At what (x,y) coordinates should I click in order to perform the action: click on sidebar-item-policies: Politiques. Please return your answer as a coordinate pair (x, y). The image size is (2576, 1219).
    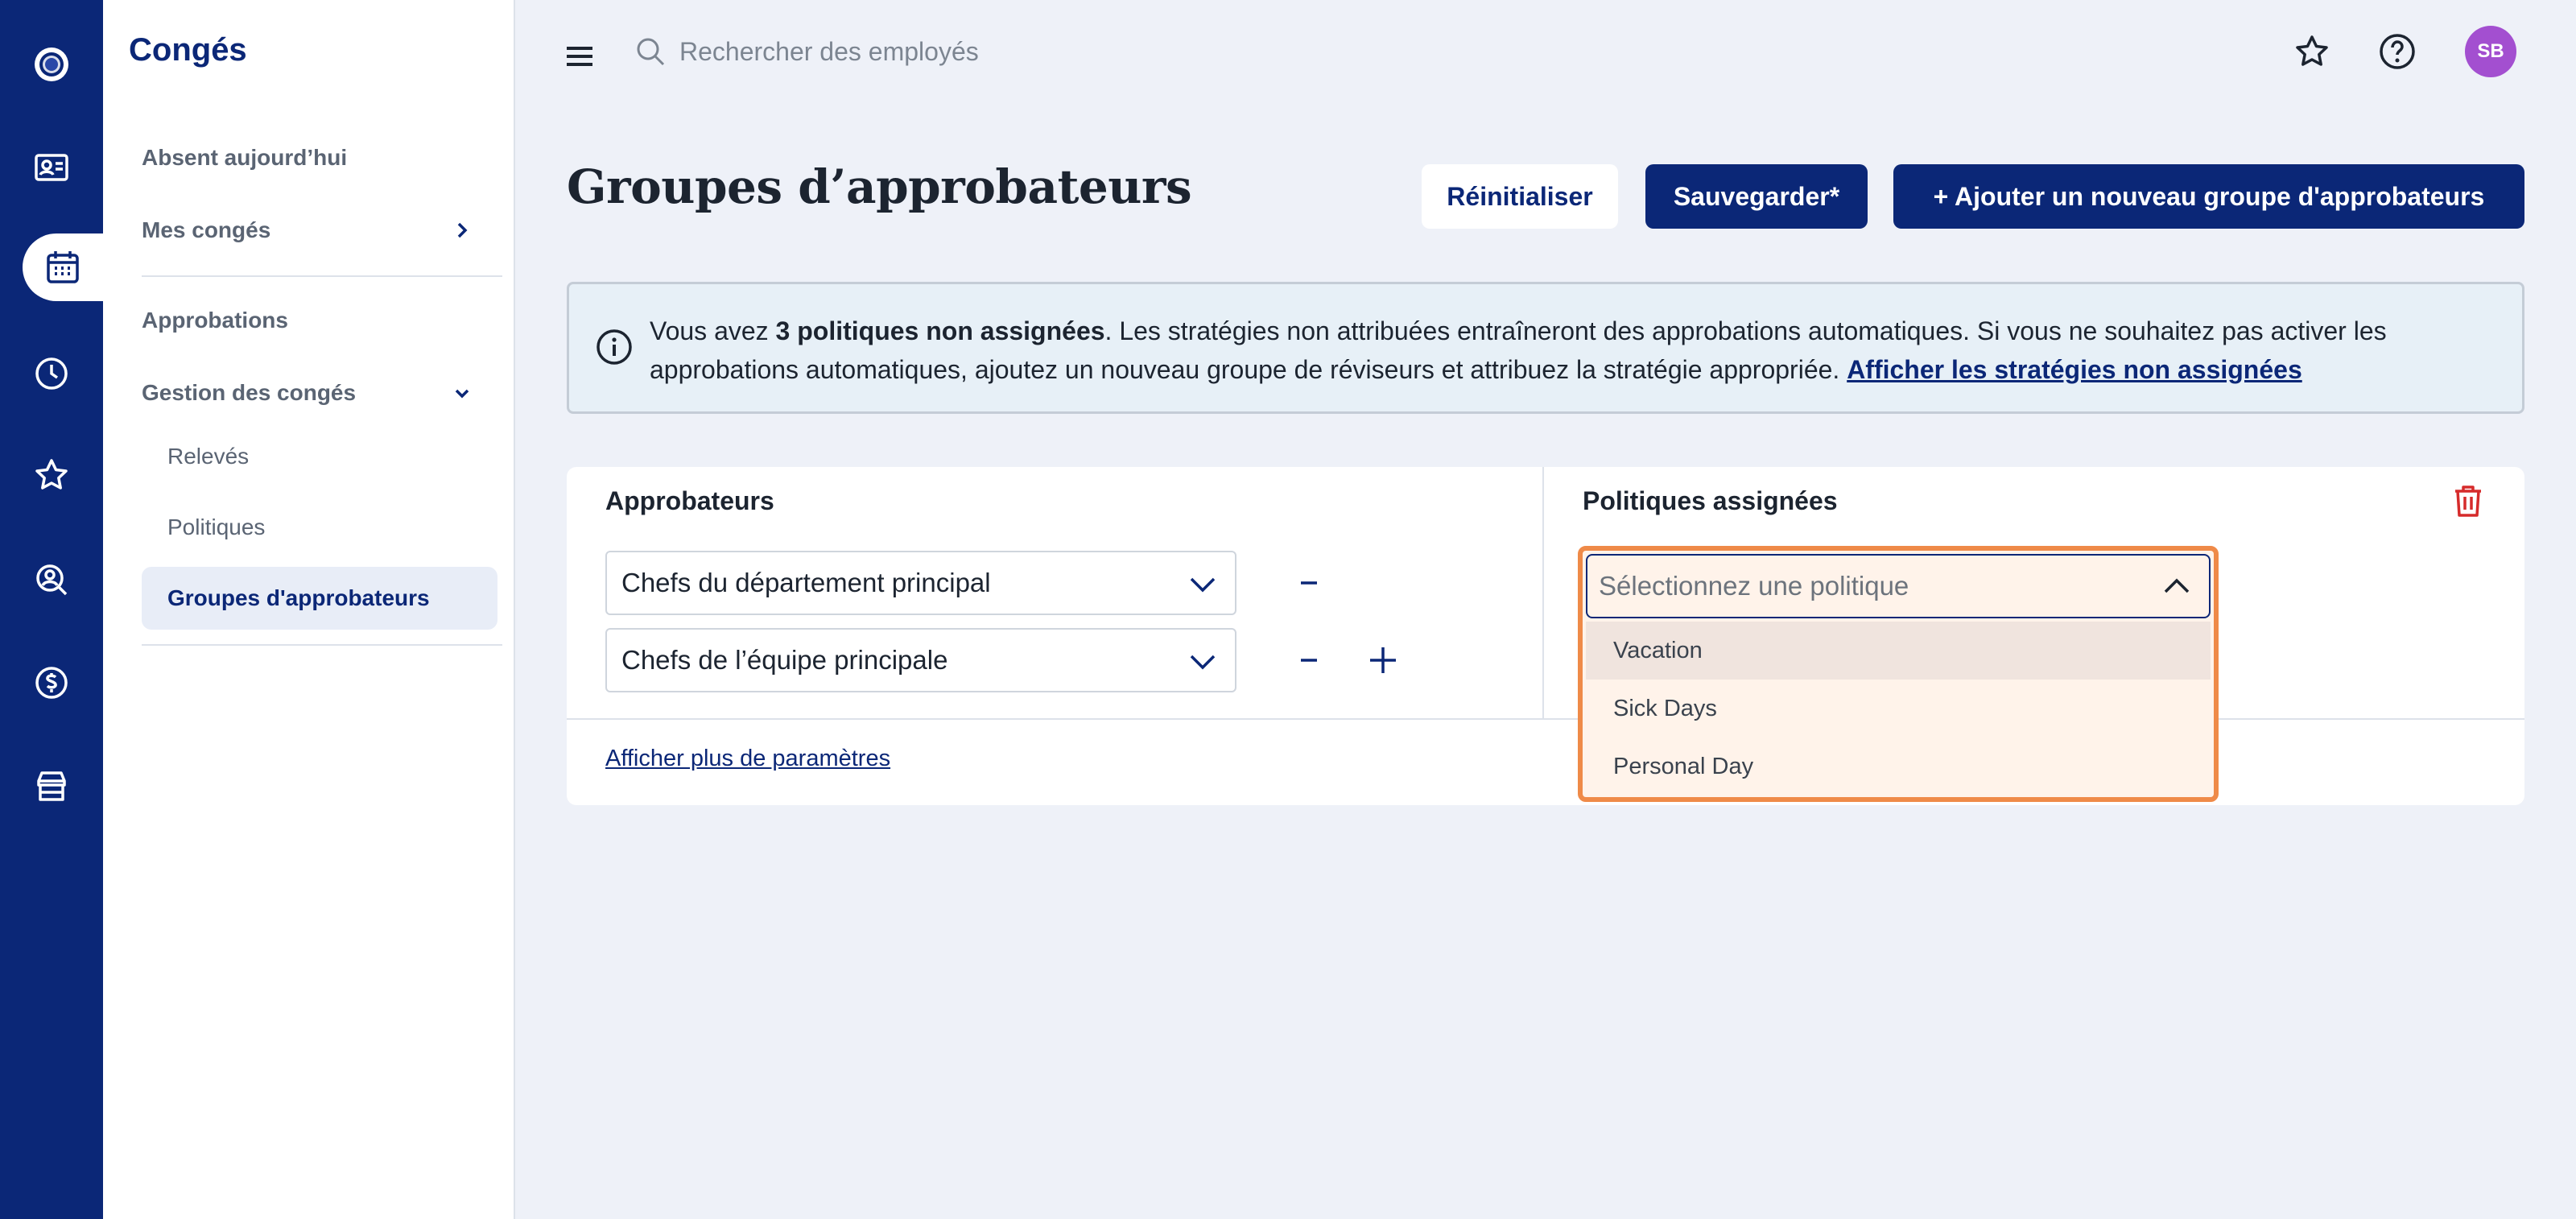
    Looking at the image, I should click on (319, 527).